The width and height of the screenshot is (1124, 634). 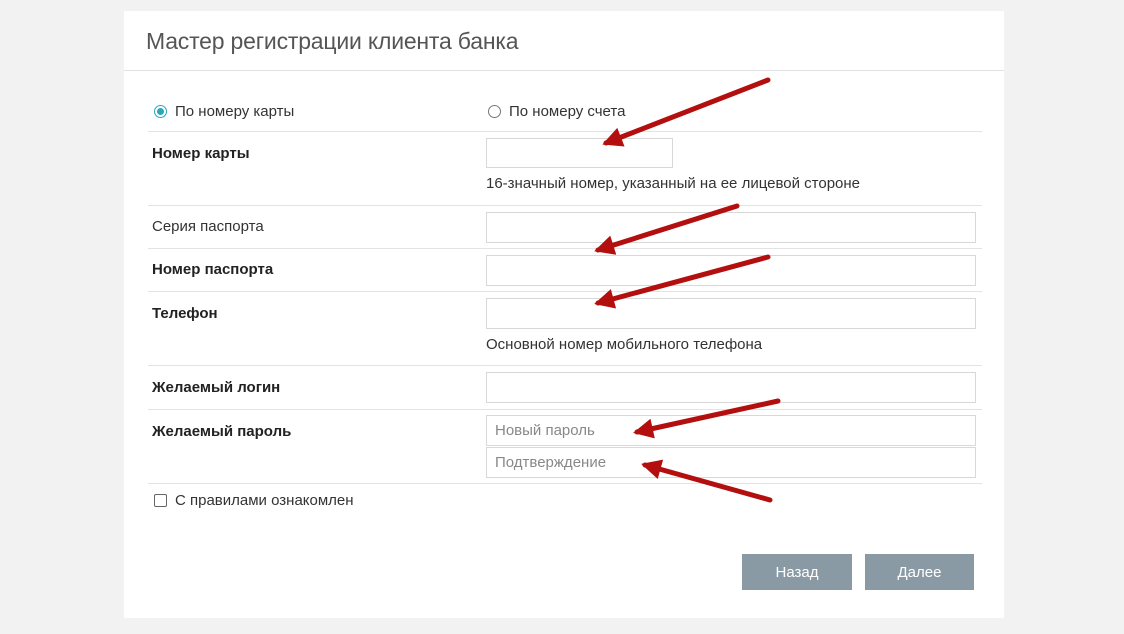 I want to click on phone-label: Телефон, so click(x=185, y=313).